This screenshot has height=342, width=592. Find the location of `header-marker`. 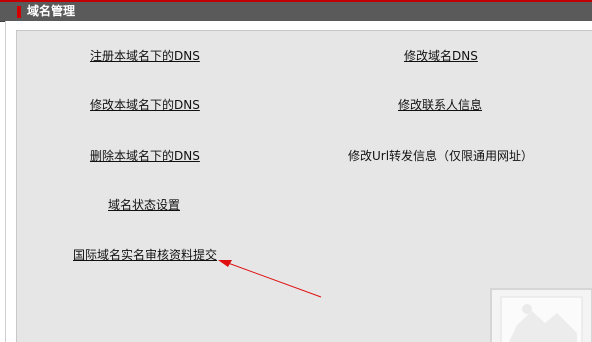

header-marker is located at coordinates (19, 12).